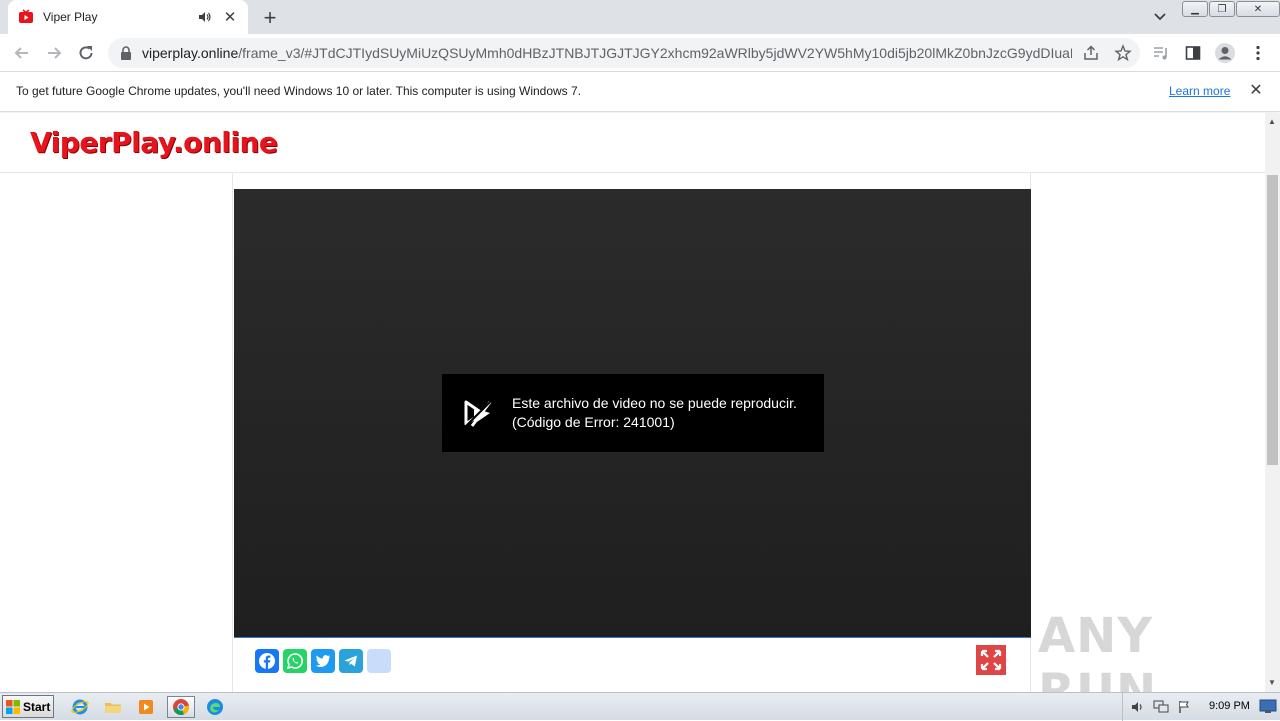  Describe the element at coordinates (1160, 17) in the screenshot. I see `chevron-down-icon` at that location.